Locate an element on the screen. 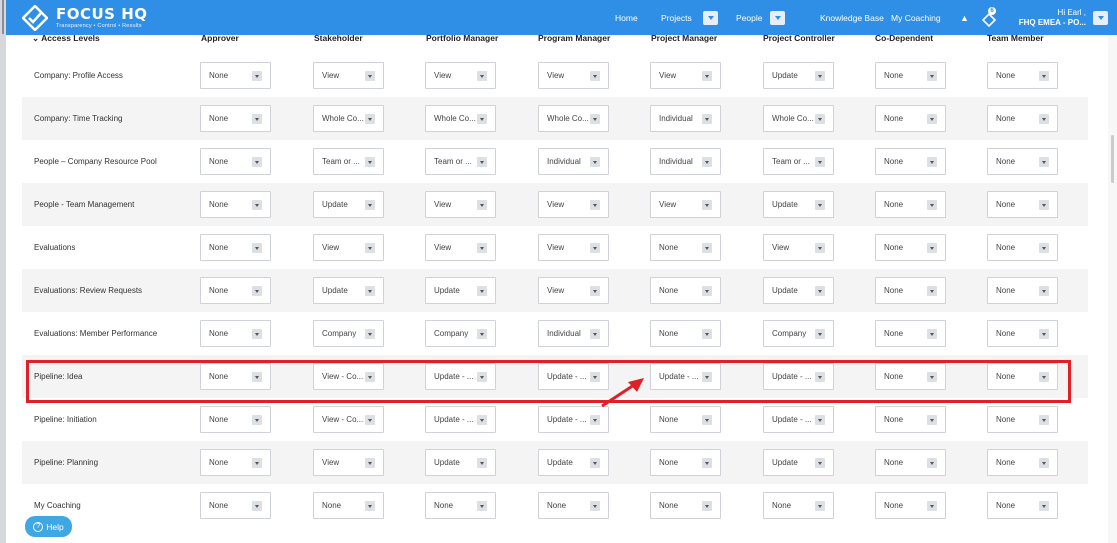 This screenshot has height=543, width=1117. nav-my-coaching: My Coaching is located at coordinates (916, 18).